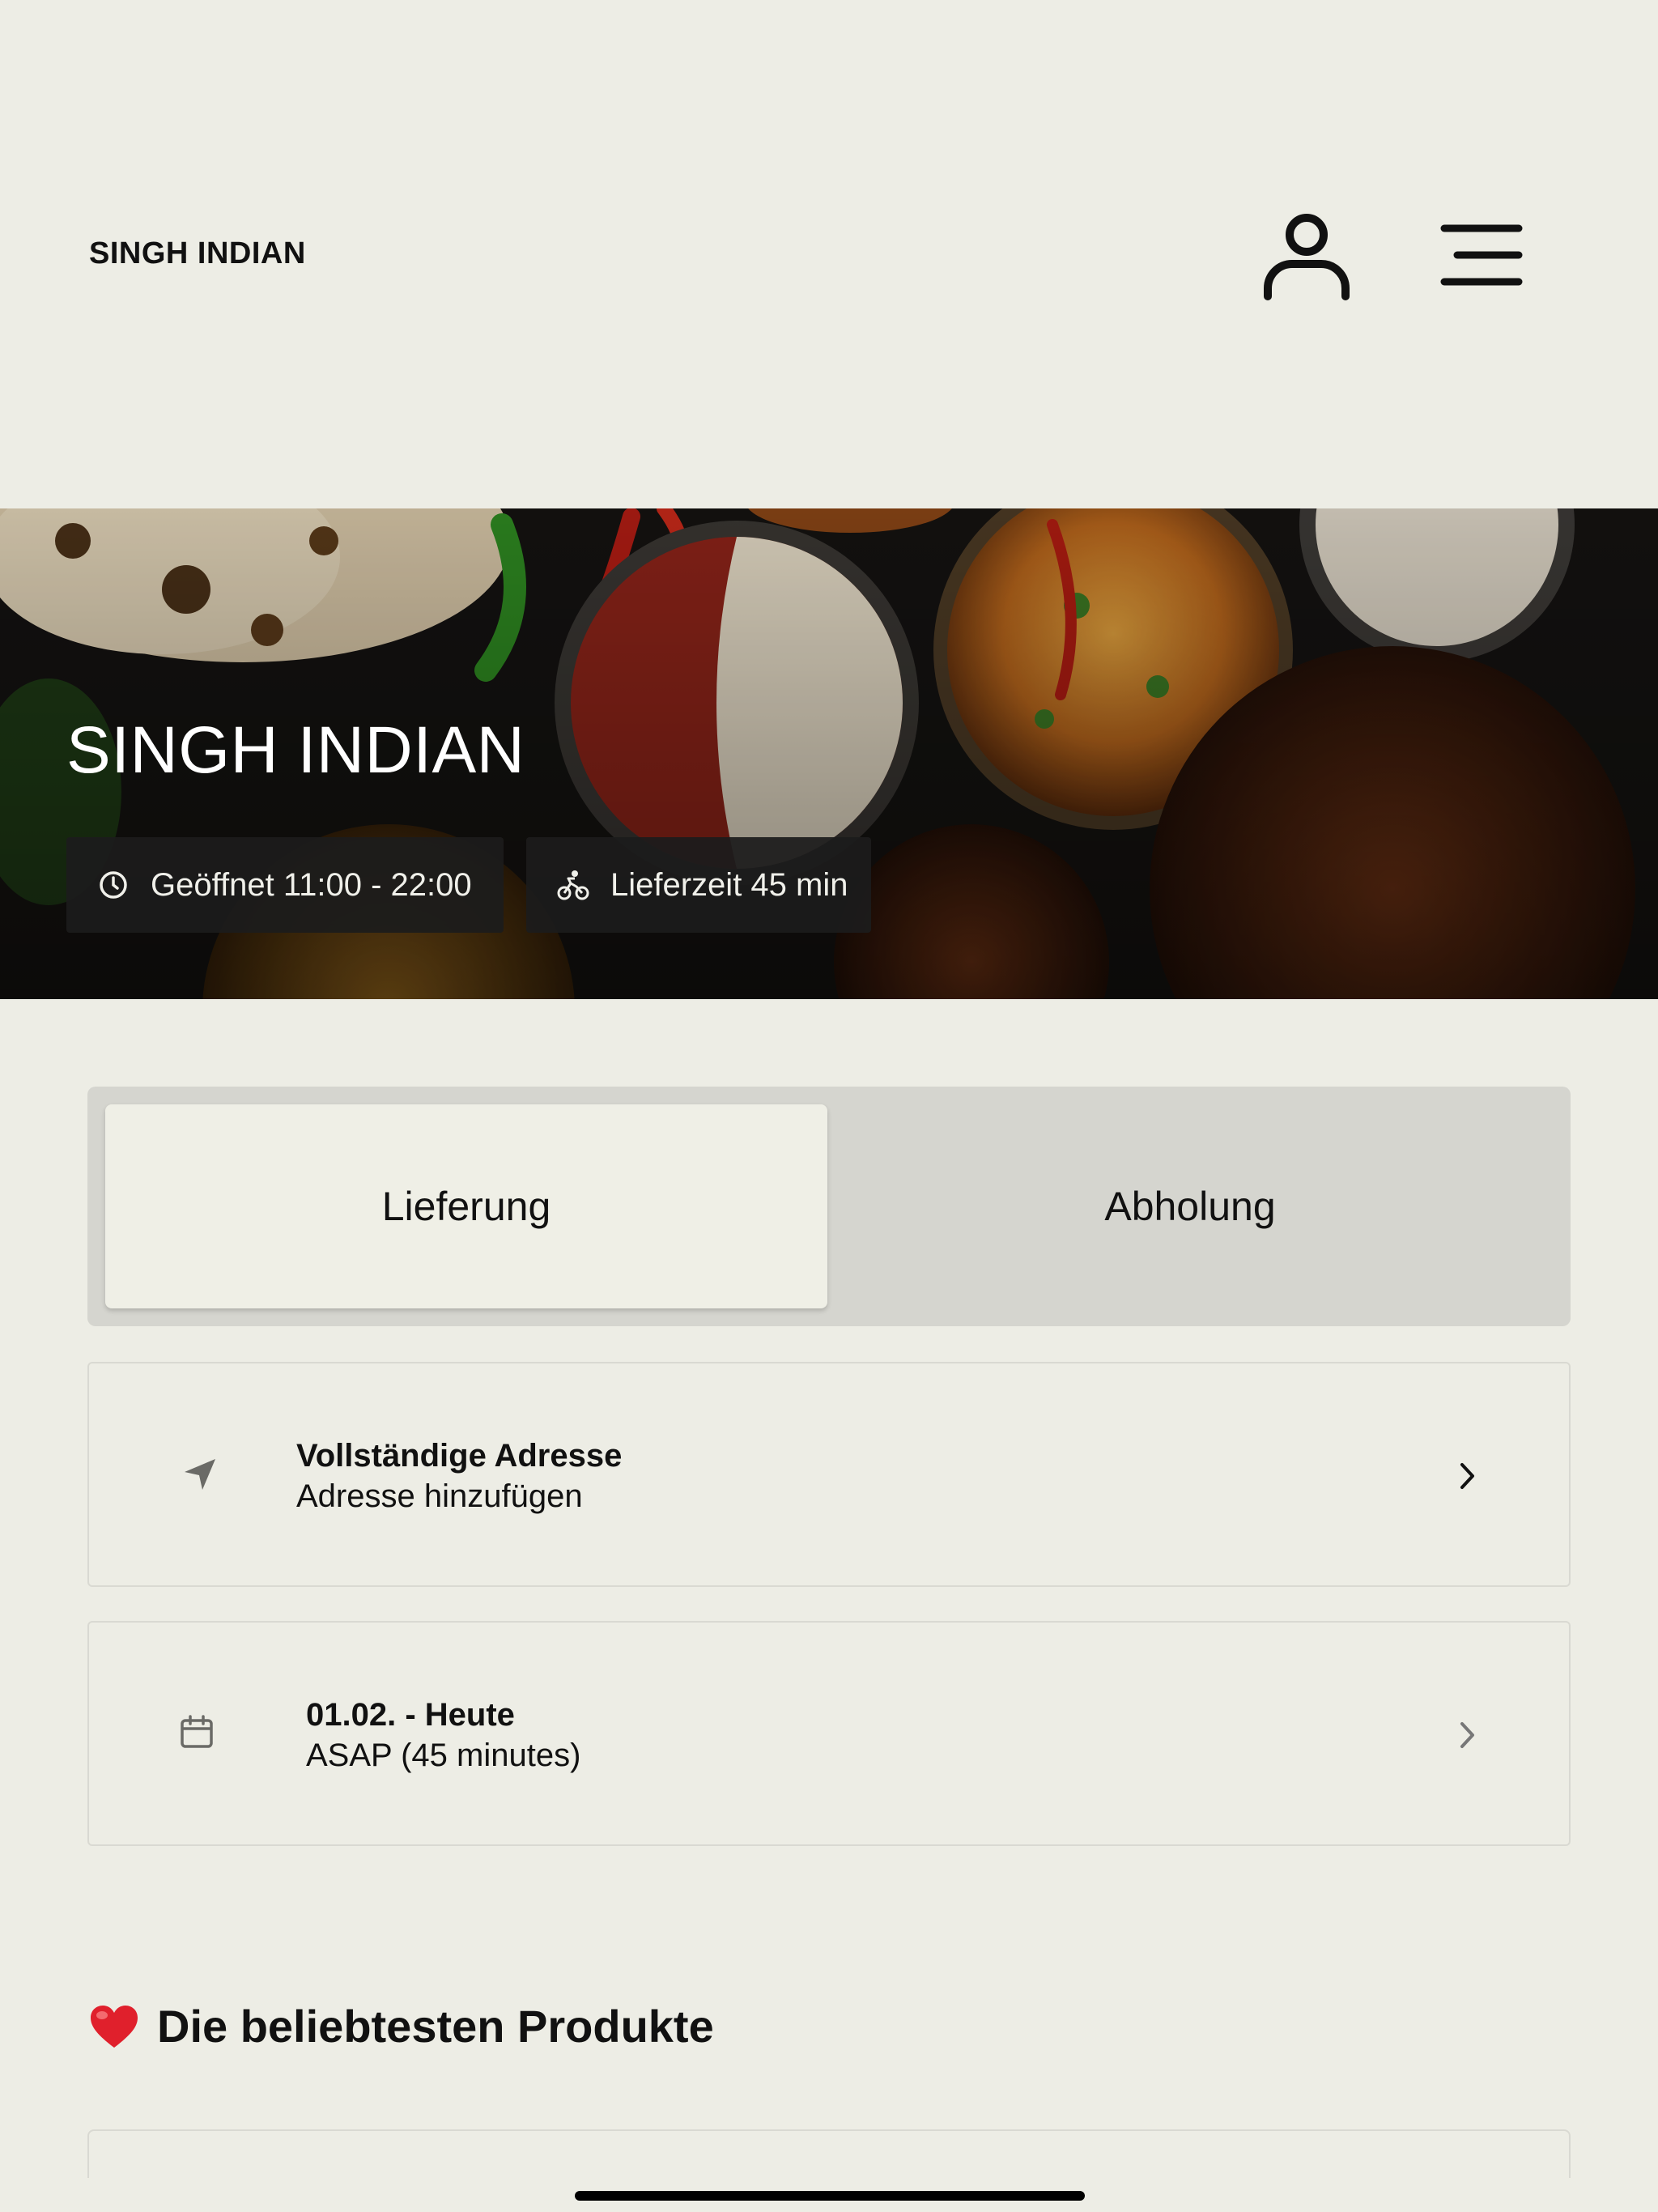  What do you see at coordinates (295, 750) in the screenshot?
I see `hero-title: SINGH INDIAN` at bounding box center [295, 750].